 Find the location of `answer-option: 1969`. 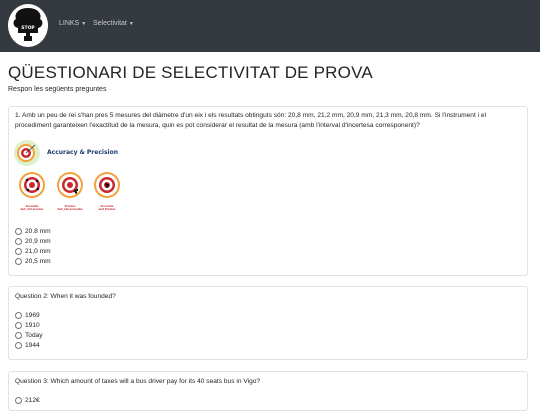

answer-option: 1969 is located at coordinates (27, 315).